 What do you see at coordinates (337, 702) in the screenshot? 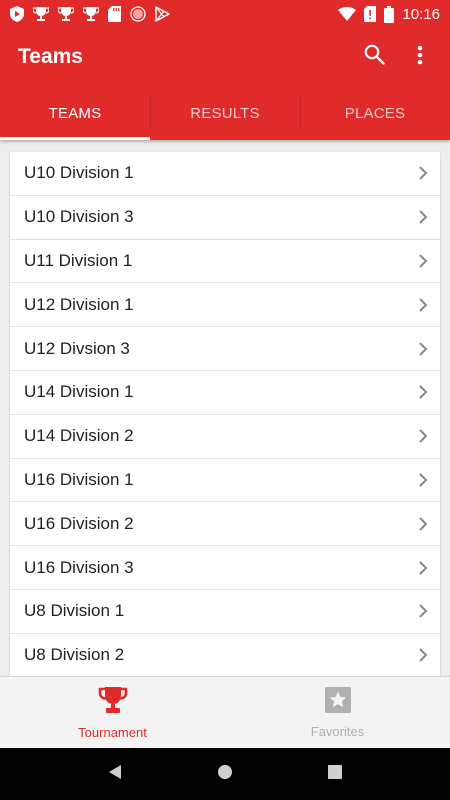
I see `star-icon` at bounding box center [337, 702].